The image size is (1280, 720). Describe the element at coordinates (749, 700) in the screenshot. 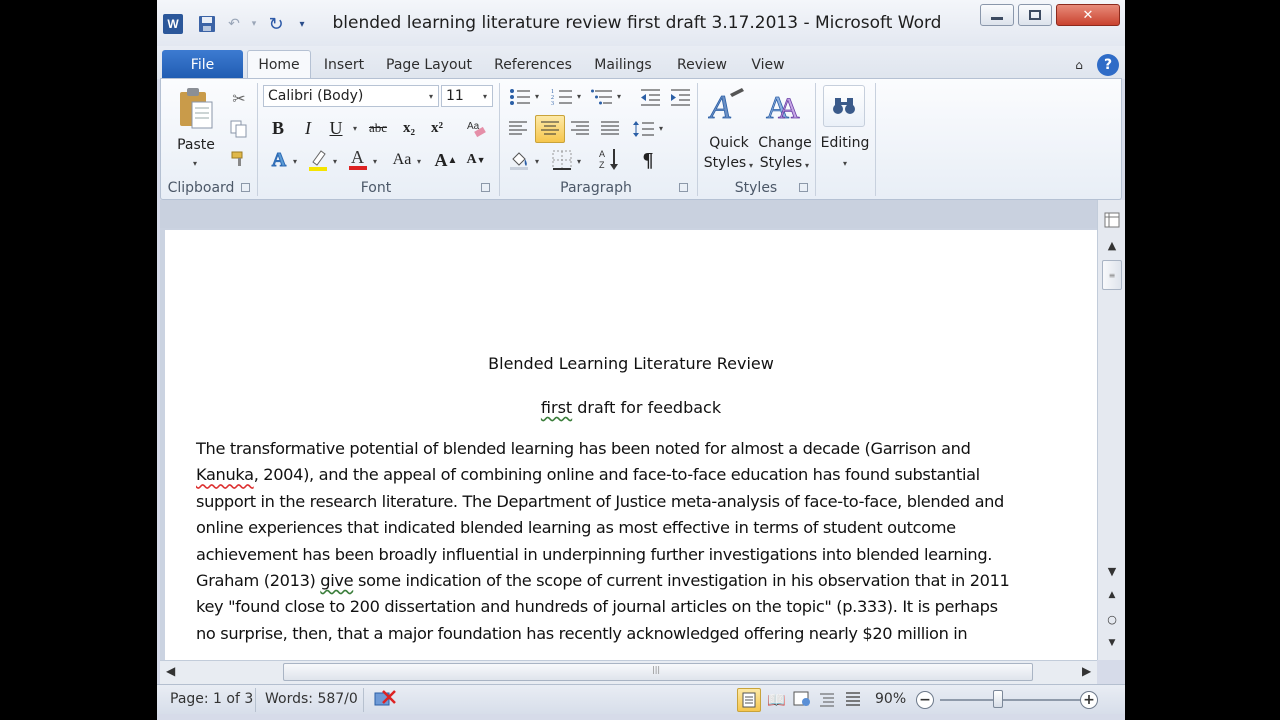

I see `print-layout-icon` at that location.